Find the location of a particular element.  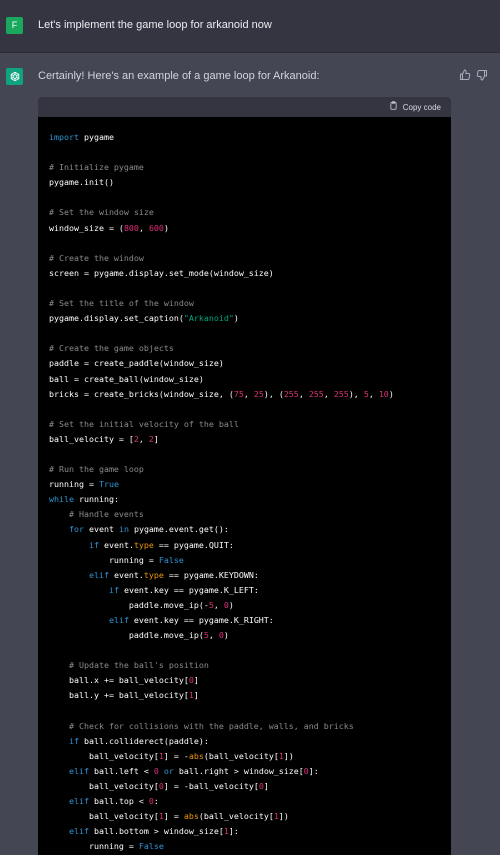

code-token: ]: is located at coordinates (233, 831).